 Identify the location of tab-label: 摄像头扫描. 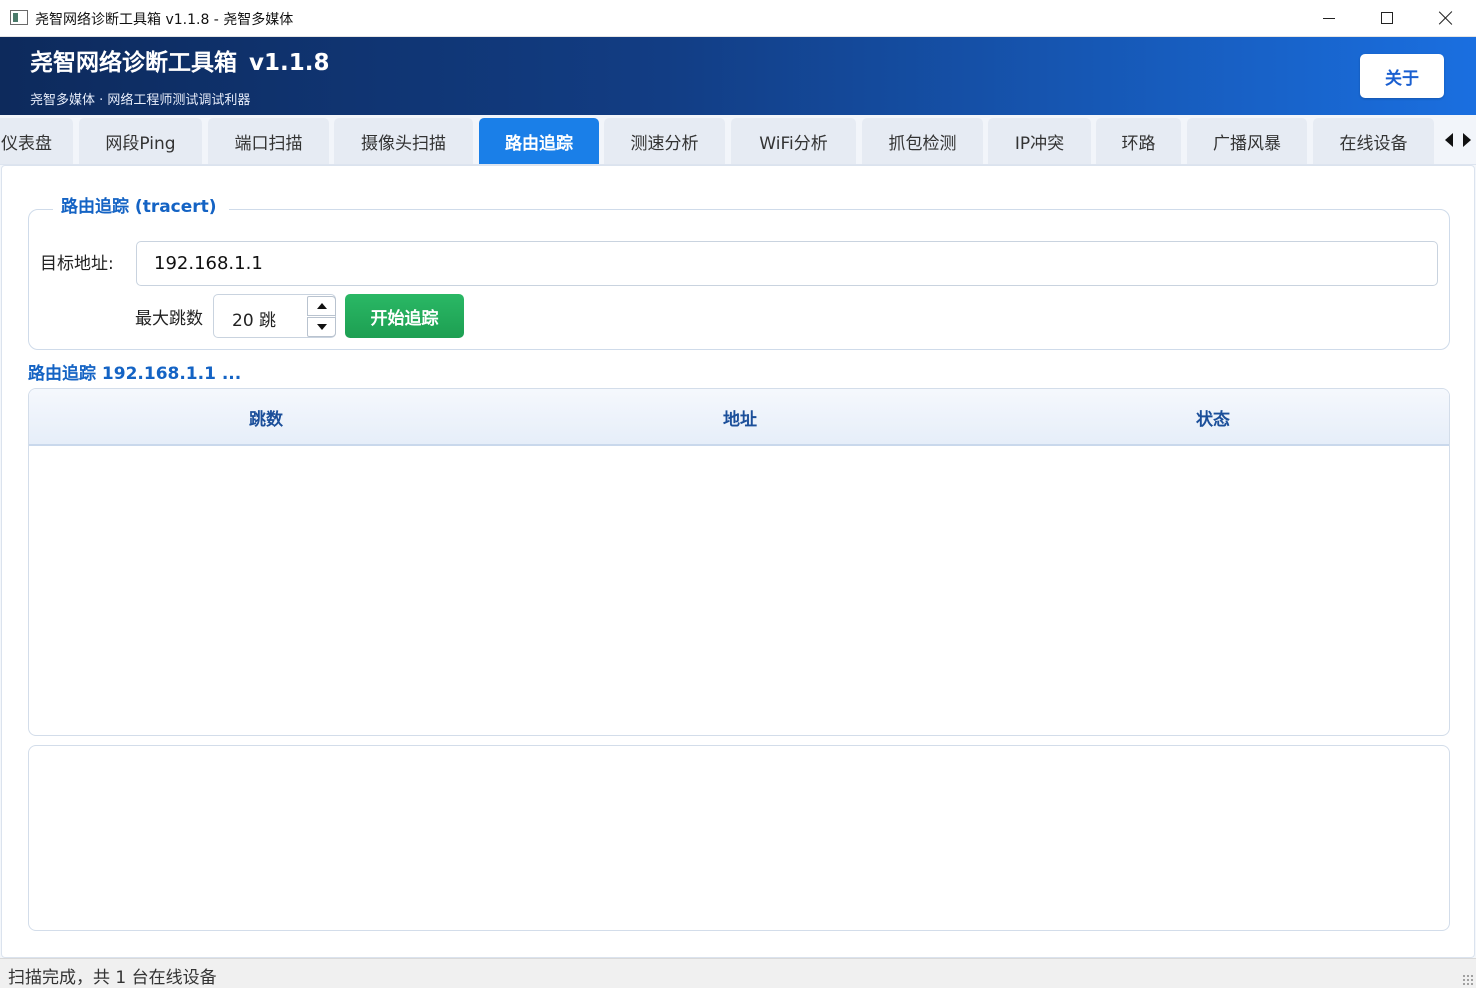
(403, 143).